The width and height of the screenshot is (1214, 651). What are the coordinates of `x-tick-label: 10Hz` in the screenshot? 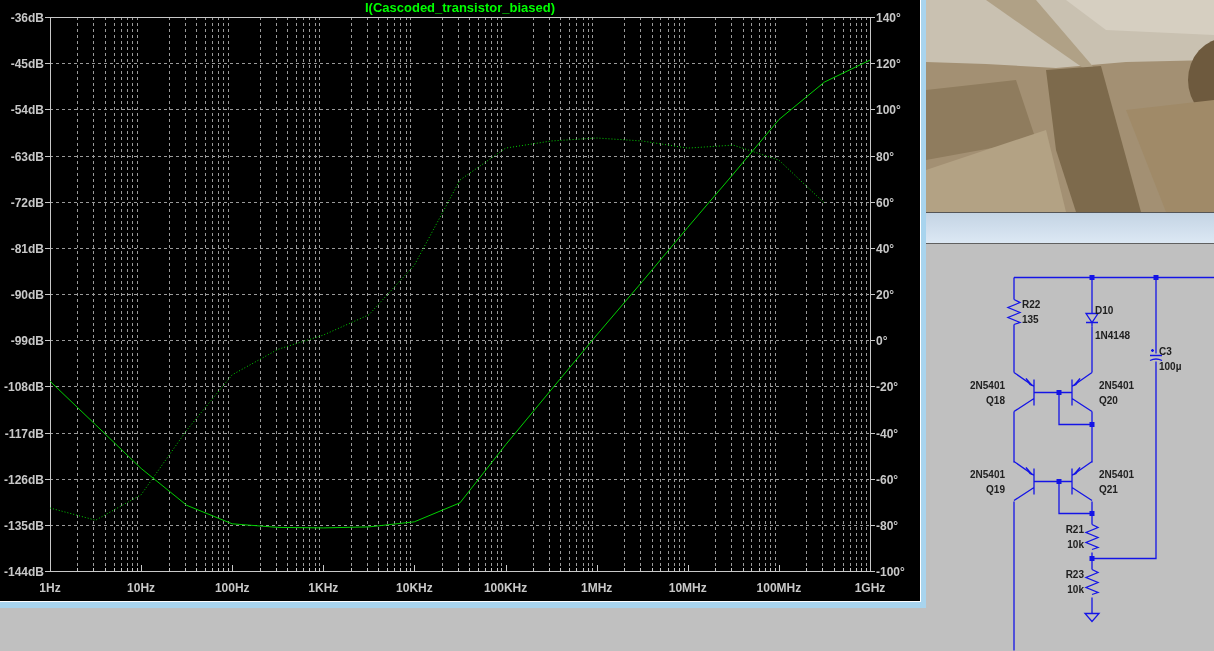 It's located at (141, 588).